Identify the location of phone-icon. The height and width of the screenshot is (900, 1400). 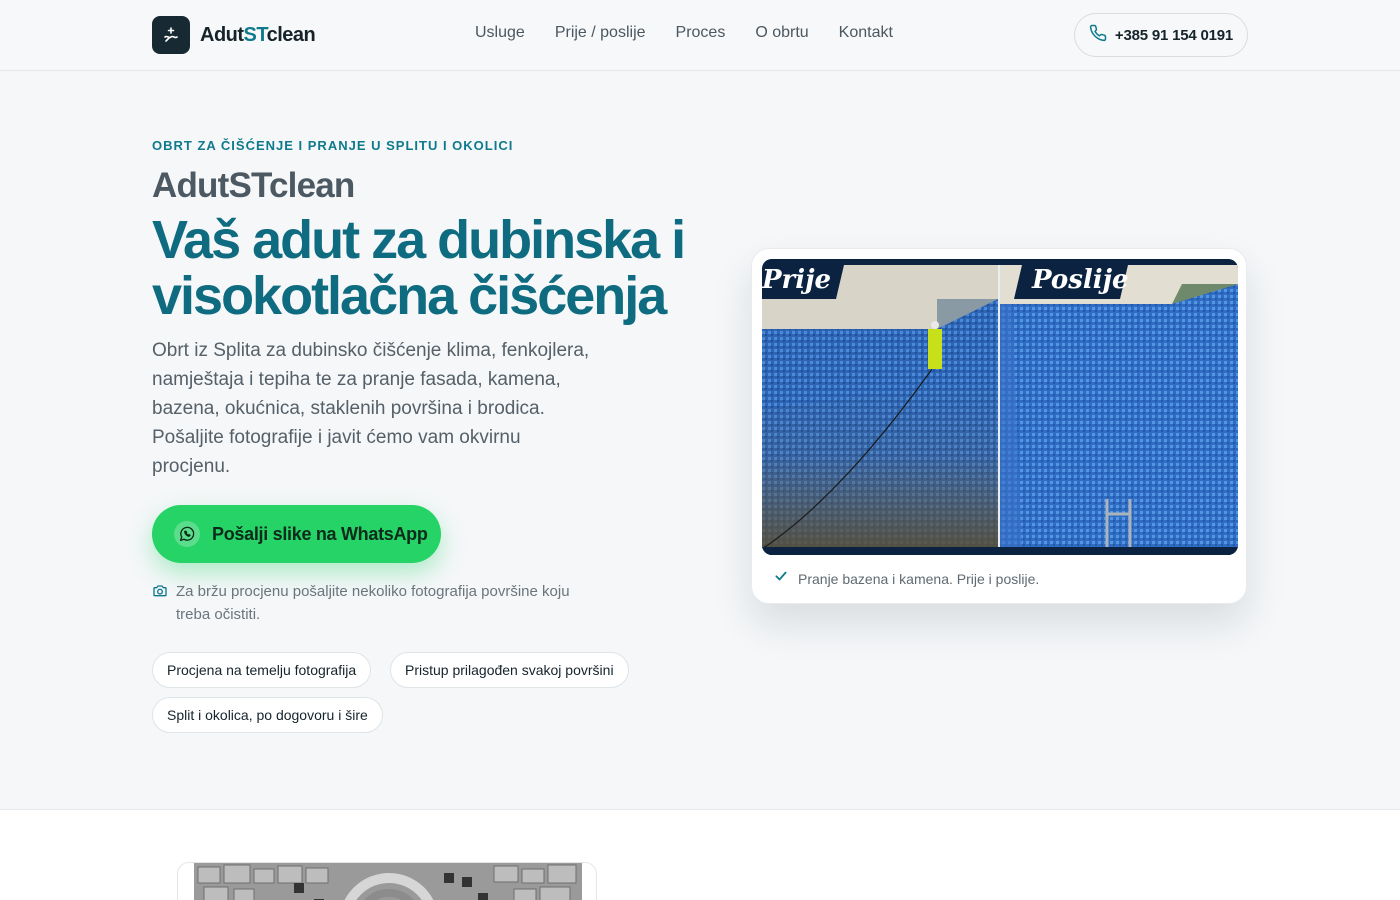
(1098, 35).